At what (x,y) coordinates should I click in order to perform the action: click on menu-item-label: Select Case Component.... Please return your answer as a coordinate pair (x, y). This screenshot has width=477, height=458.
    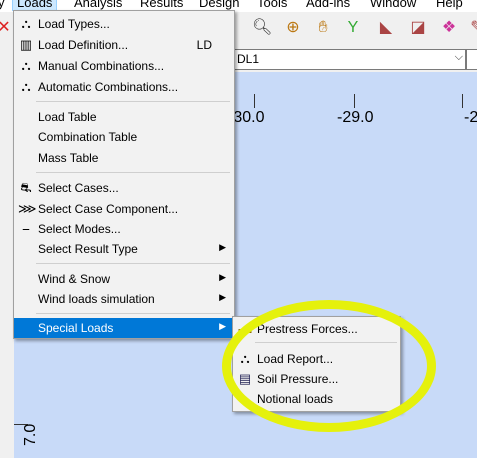
    Looking at the image, I should click on (108, 209).